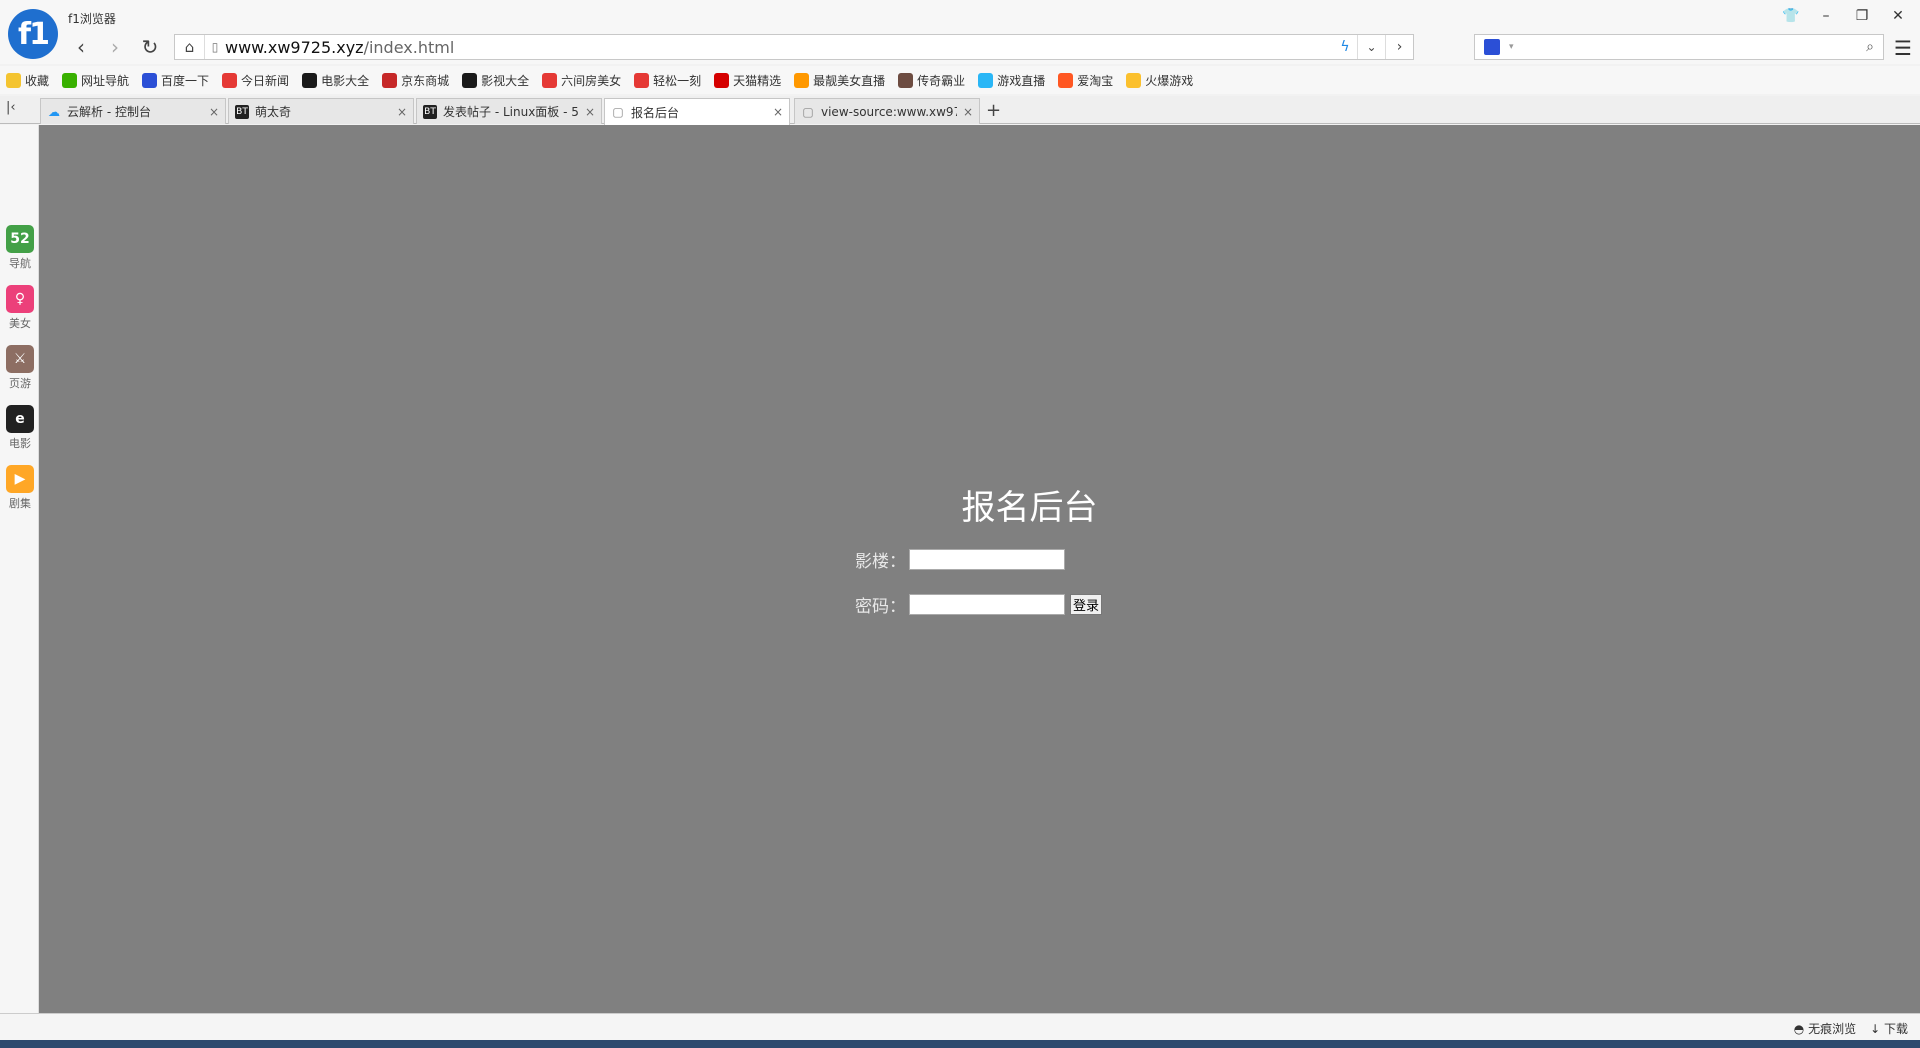 Image resolution: width=1920 pixels, height=1048 pixels. Describe the element at coordinates (849, 80) in the screenshot. I see `bookmark-label: 最靓美女直播` at that location.